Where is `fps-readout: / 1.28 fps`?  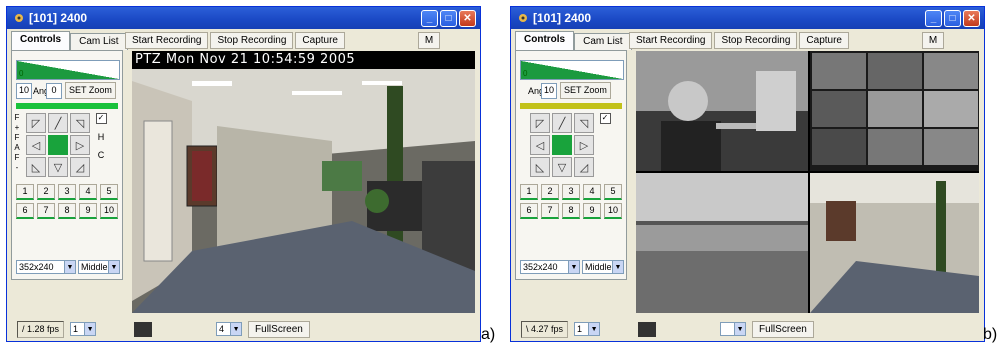
fps-readout: / 1.28 fps is located at coordinates (41, 329).